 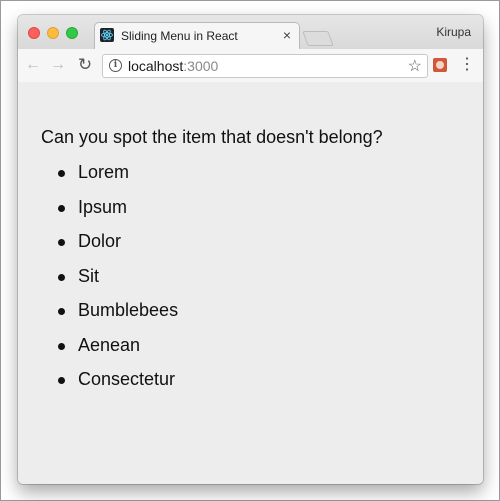 I want to click on list-item-label: Dolor, so click(x=100, y=241).